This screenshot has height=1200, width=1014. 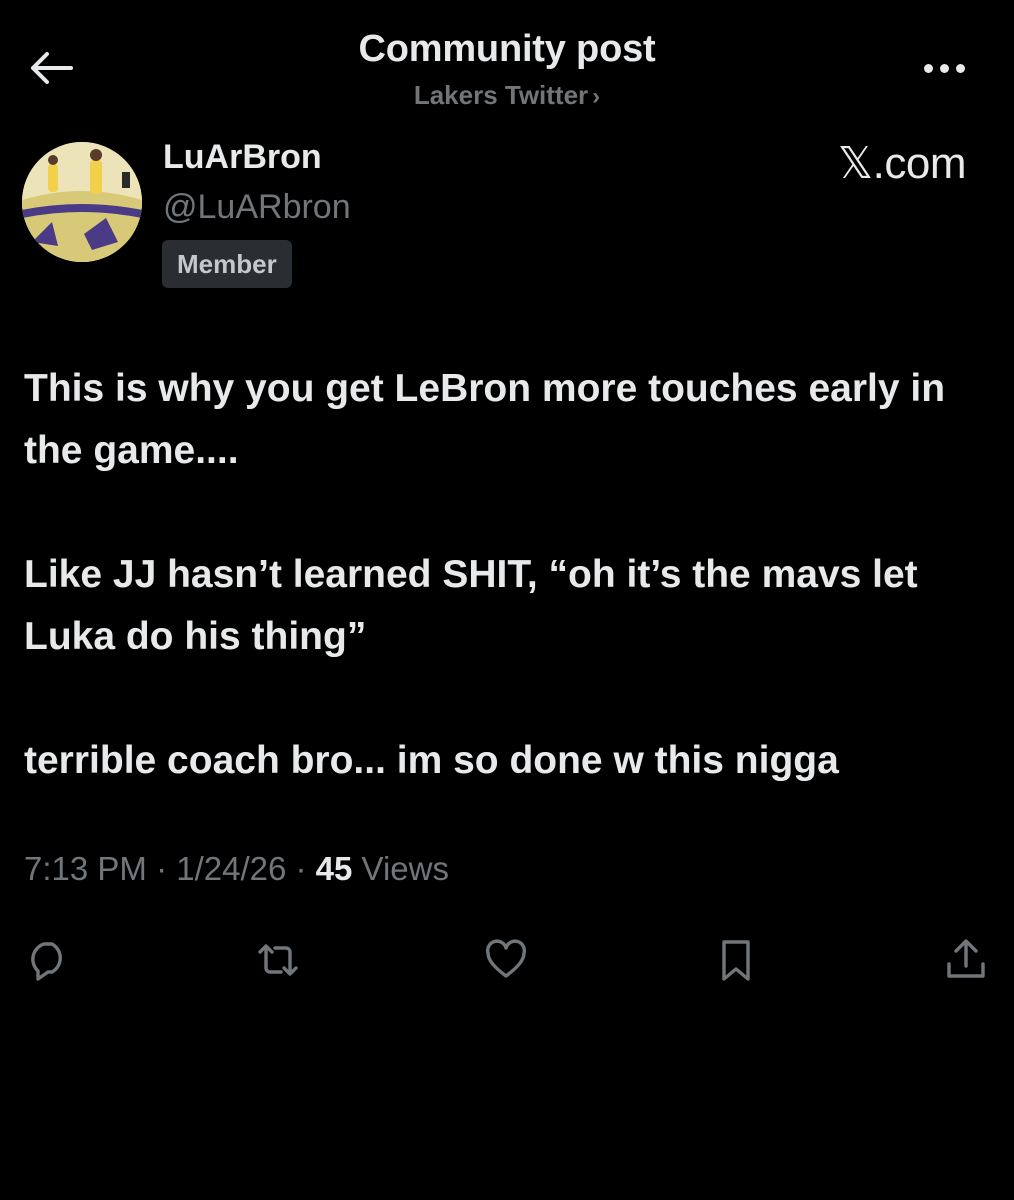 What do you see at coordinates (596, 96) in the screenshot?
I see `chevron-right-icon: ›` at bounding box center [596, 96].